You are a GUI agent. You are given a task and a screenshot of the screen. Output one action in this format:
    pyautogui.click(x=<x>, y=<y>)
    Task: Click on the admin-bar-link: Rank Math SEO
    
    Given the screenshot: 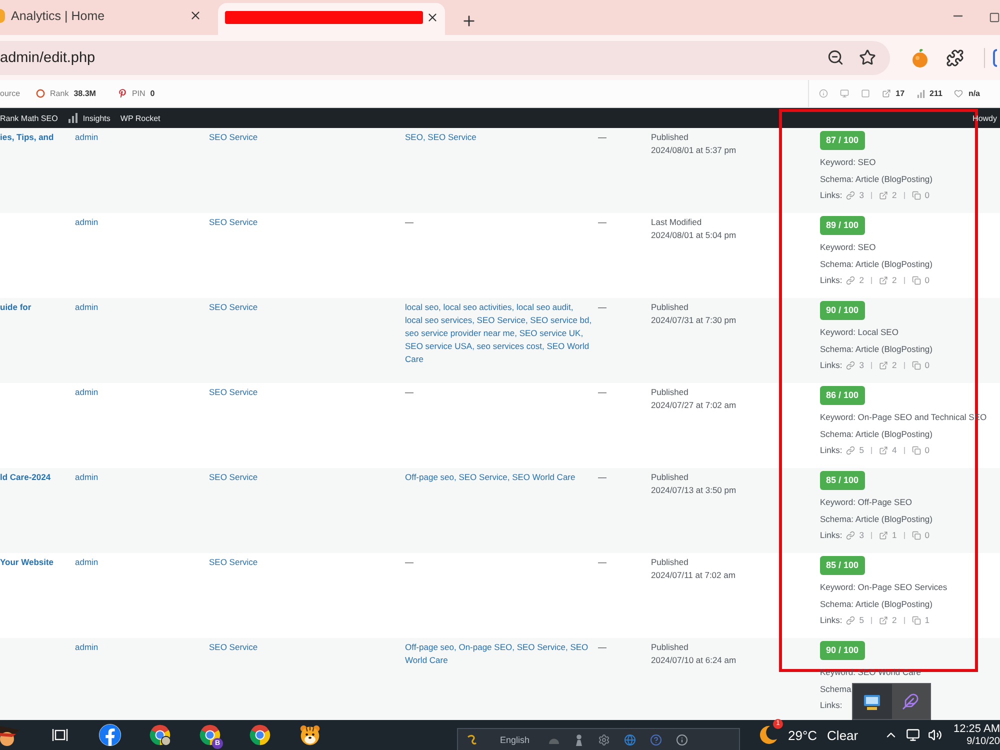 What is the action you would take?
    pyautogui.click(x=29, y=118)
    